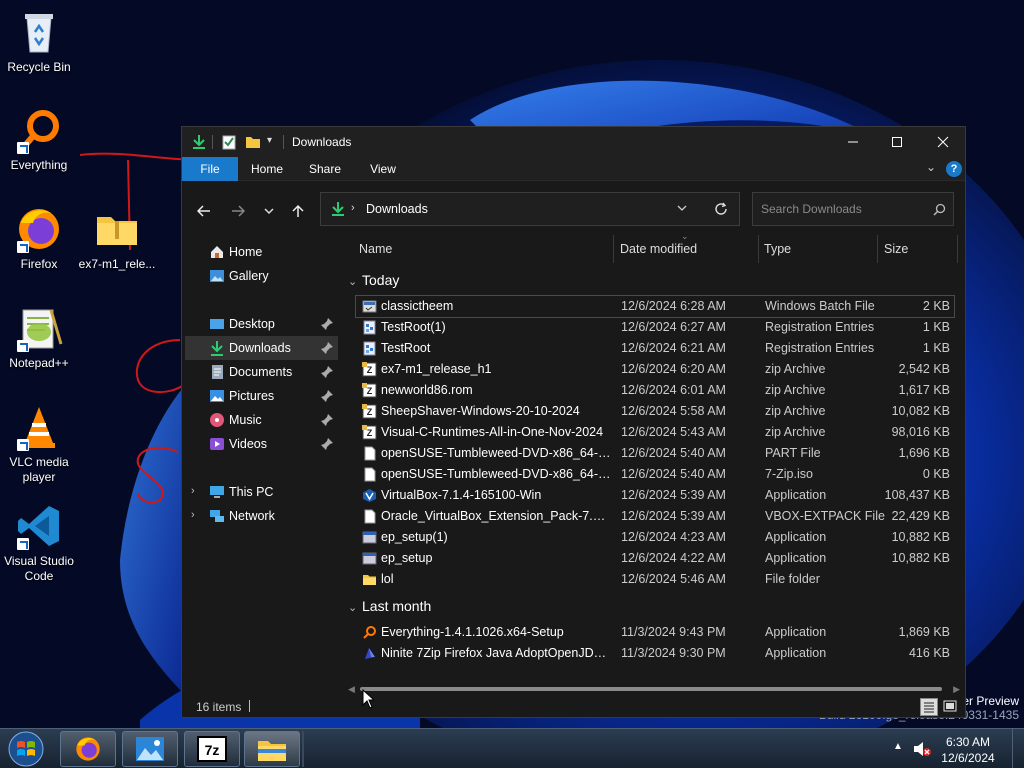 This screenshot has width=1024, height=768. I want to click on sidebar-item-network: › Network, so click(261, 516).